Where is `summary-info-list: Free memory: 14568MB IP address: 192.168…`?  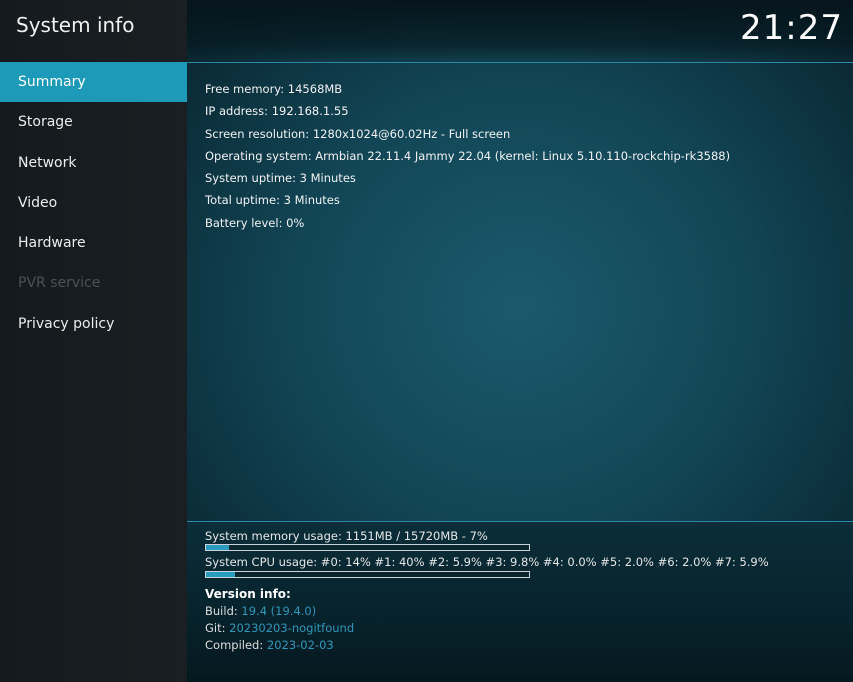 summary-info-list: Free memory: 14568MB IP address: 192.168… is located at coordinates (467, 156).